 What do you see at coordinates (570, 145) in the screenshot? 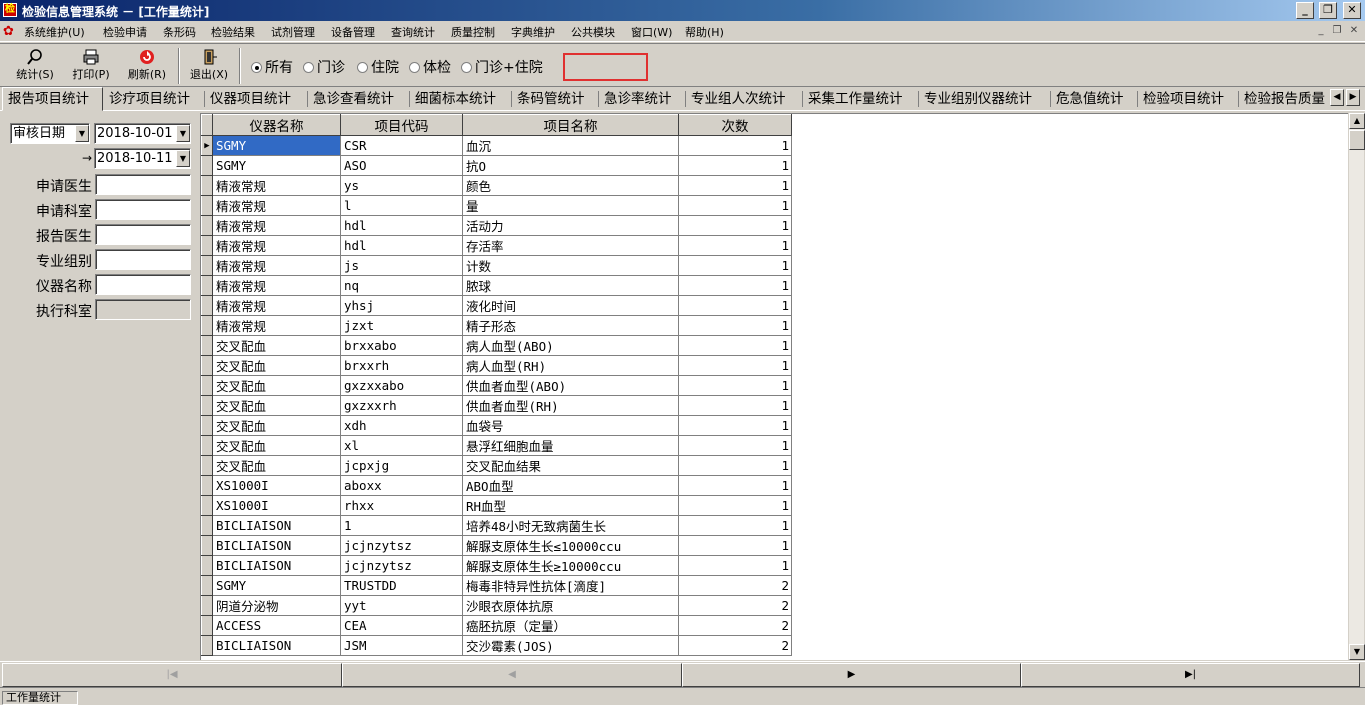
I see `table-cell: 血沉` at bounding box center [570, 145].